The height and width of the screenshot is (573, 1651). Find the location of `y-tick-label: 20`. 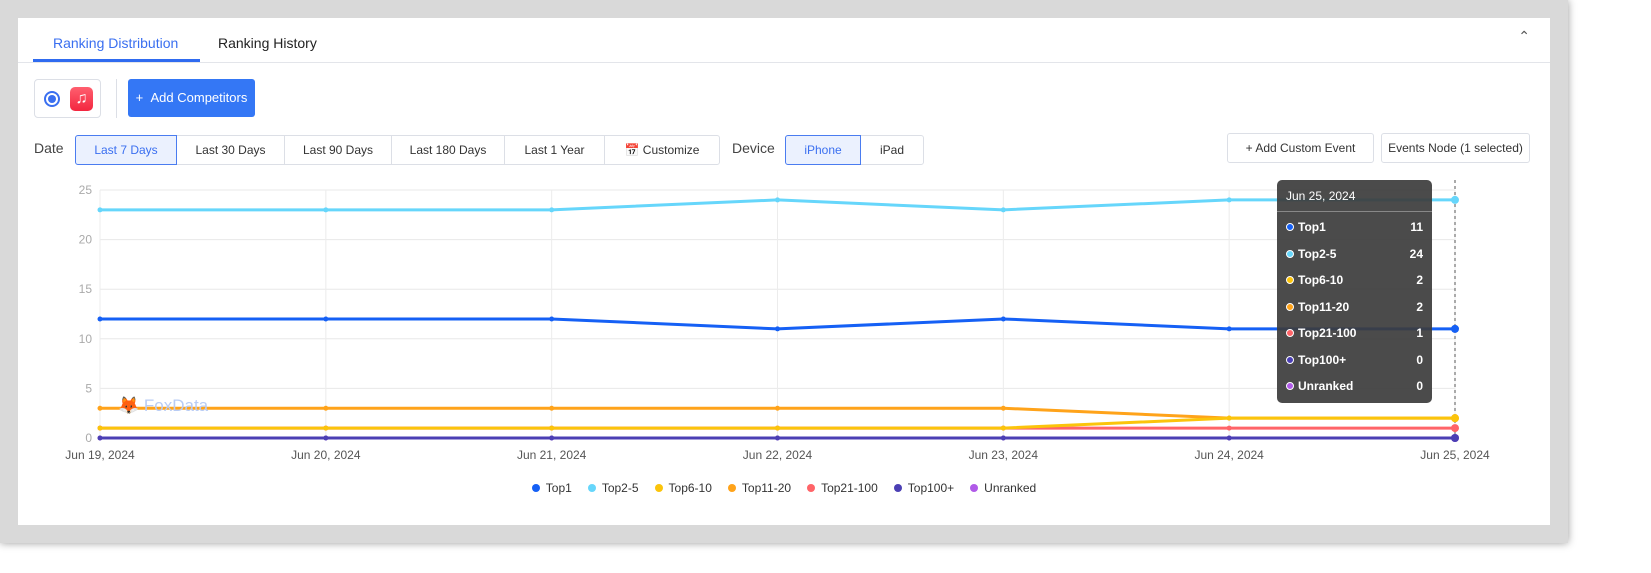

y-tick-label: 20 is located at coordinates (86, 240).